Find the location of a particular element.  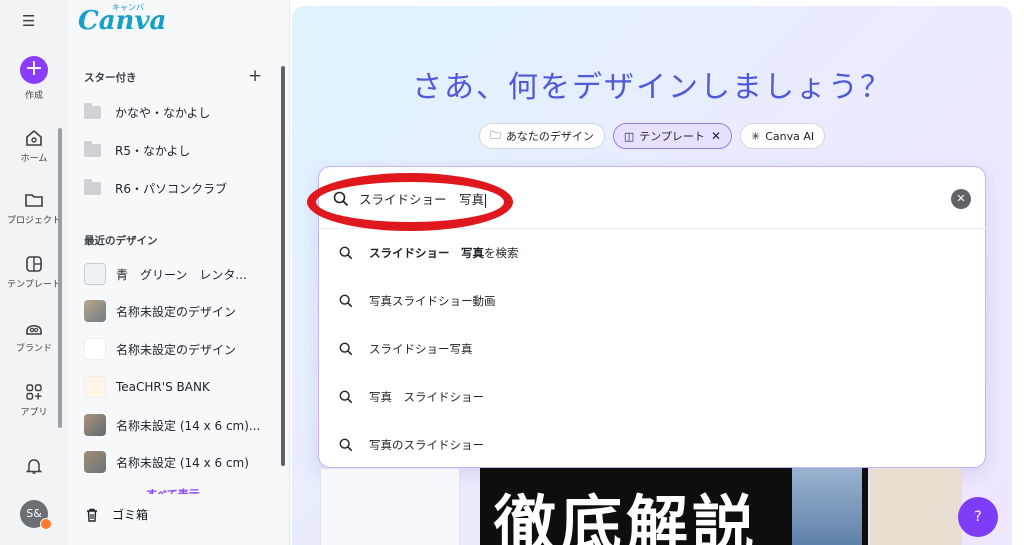

recent-item: TeaCHR'S BANK is located at coordinates (179, 387).